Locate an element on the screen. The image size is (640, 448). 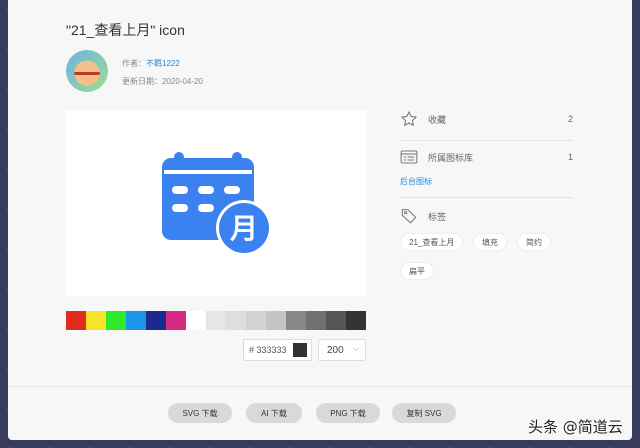
calendar-month-icon: 月 is located at coordinates (217, 204).